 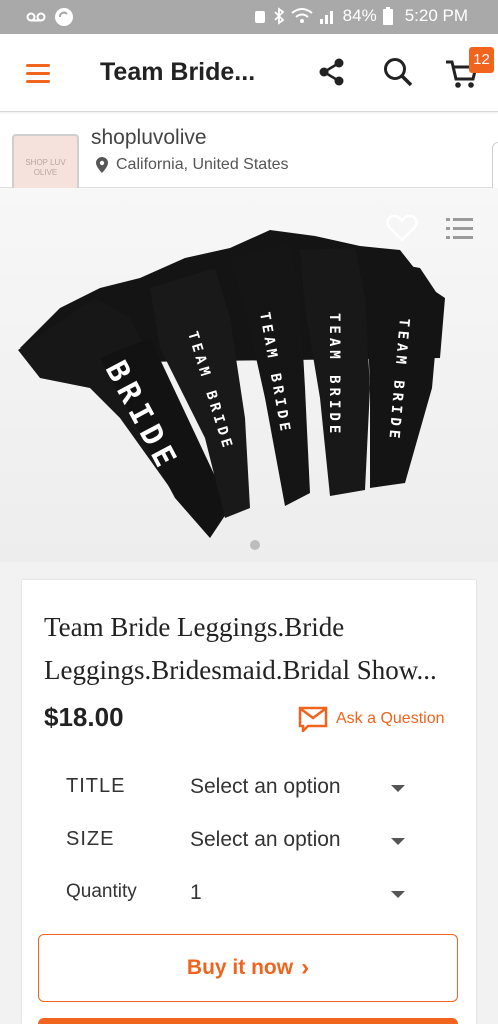 I want to click on search-icon, so click(x=398, y=72).